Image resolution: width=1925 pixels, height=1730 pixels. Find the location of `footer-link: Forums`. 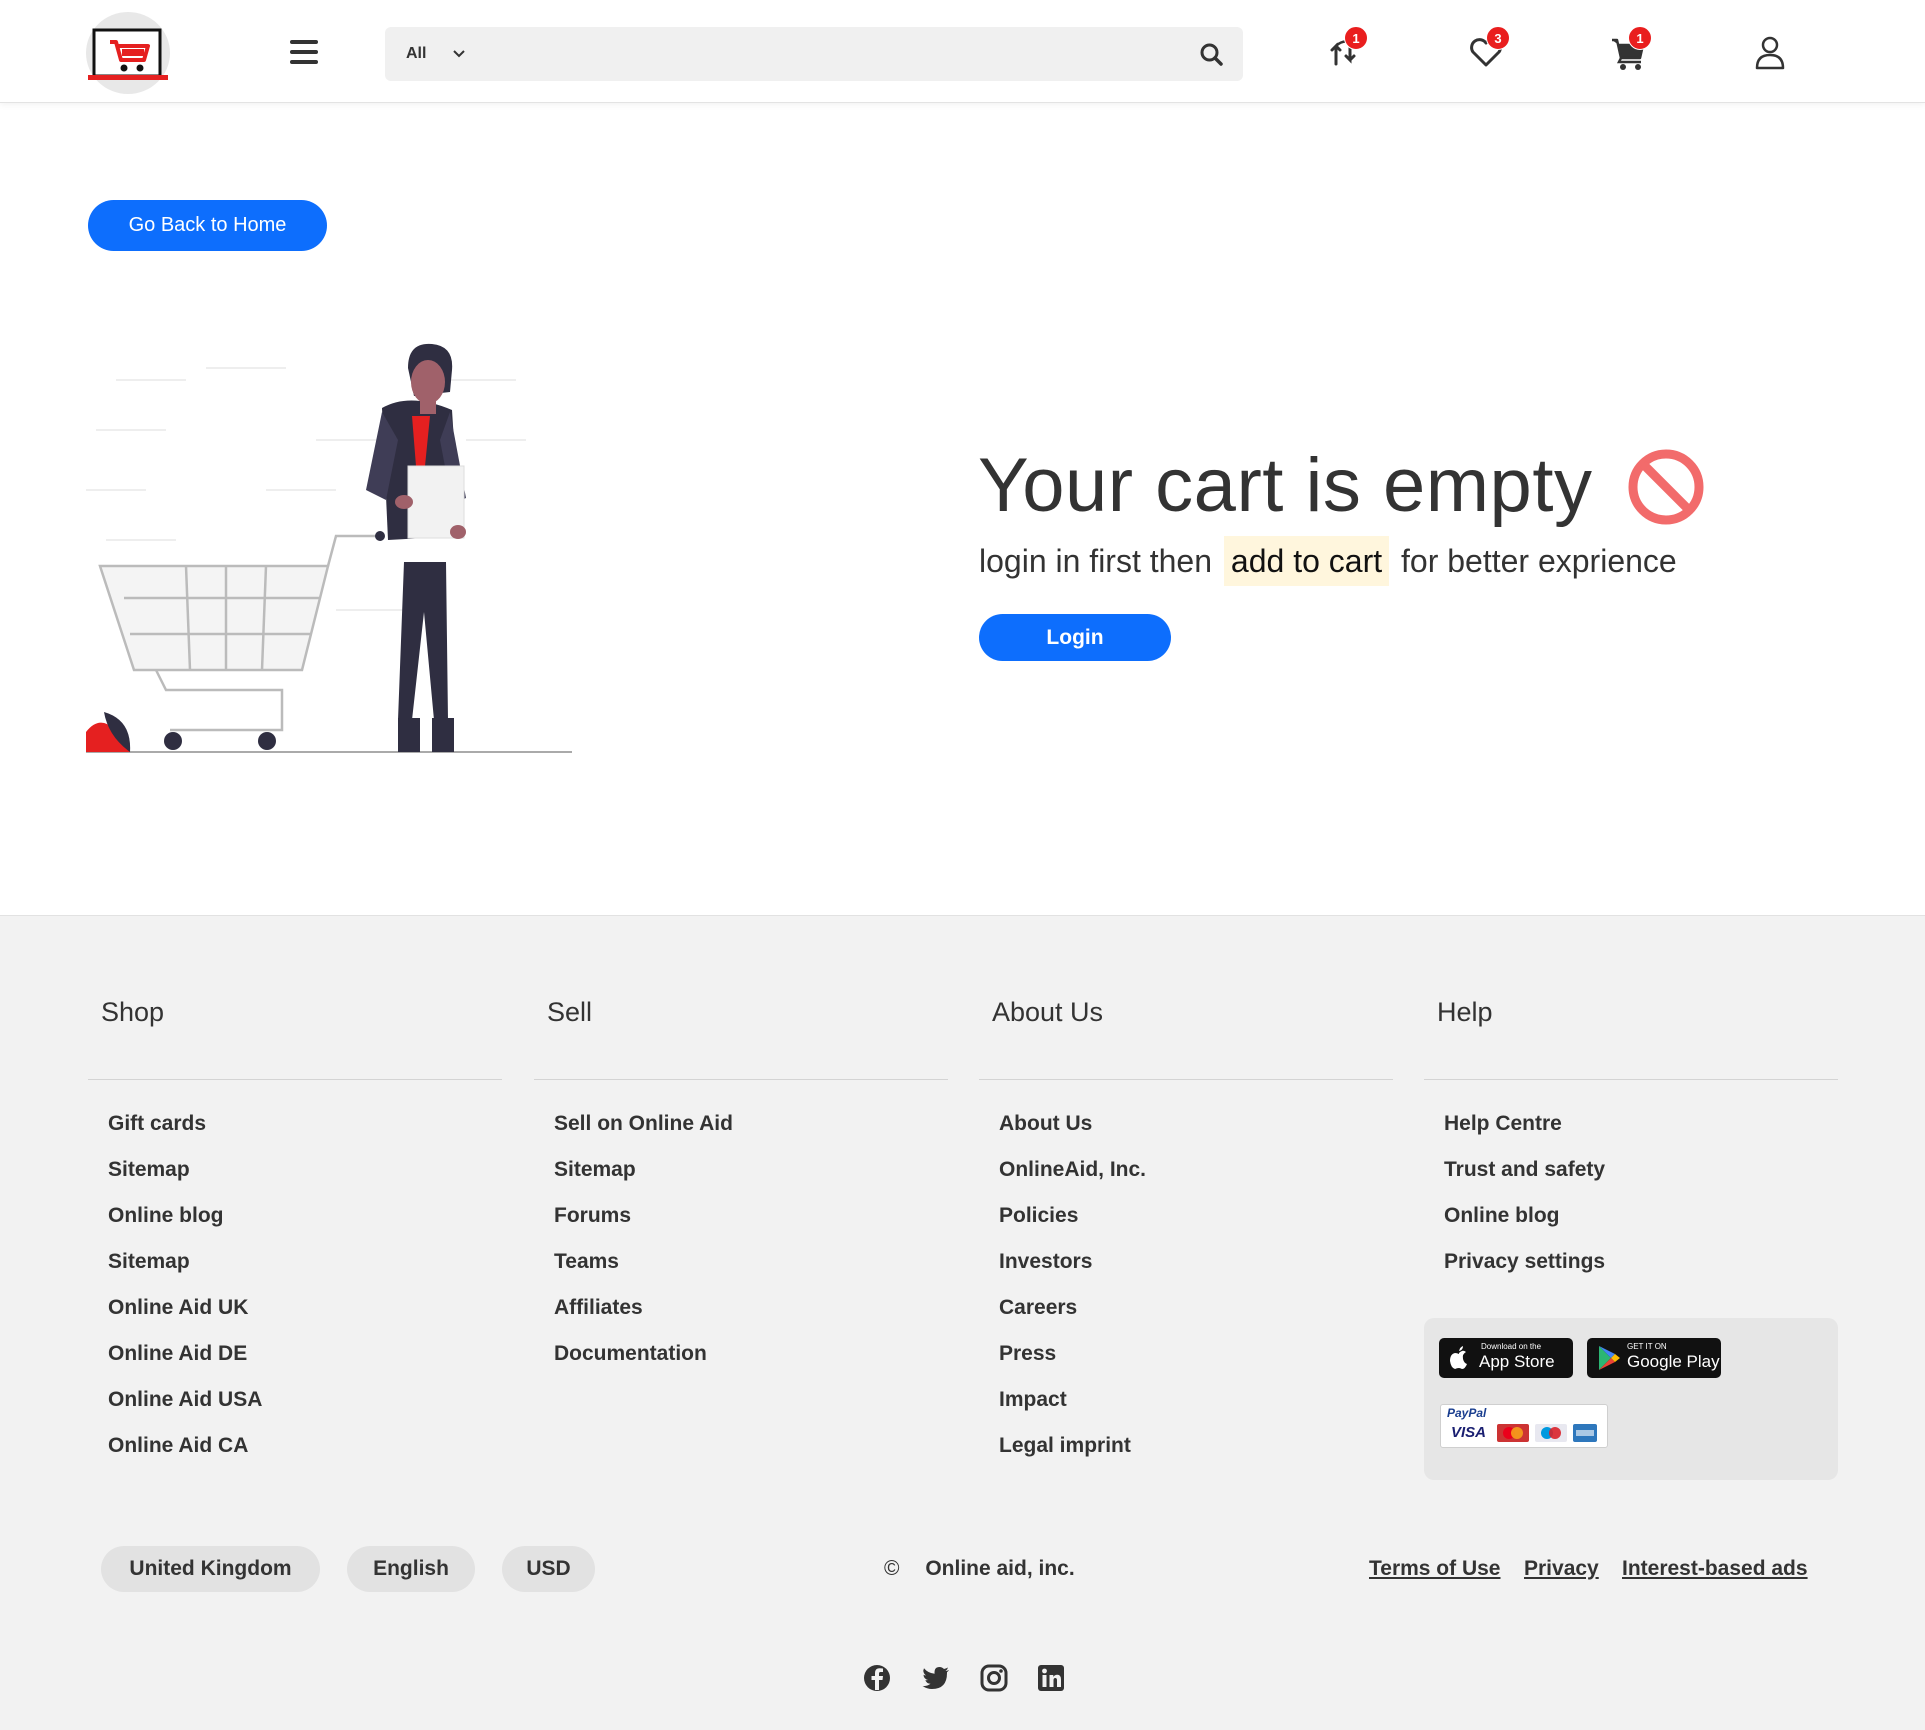

footer-link: Forums is located at coordinates (751, 1221).